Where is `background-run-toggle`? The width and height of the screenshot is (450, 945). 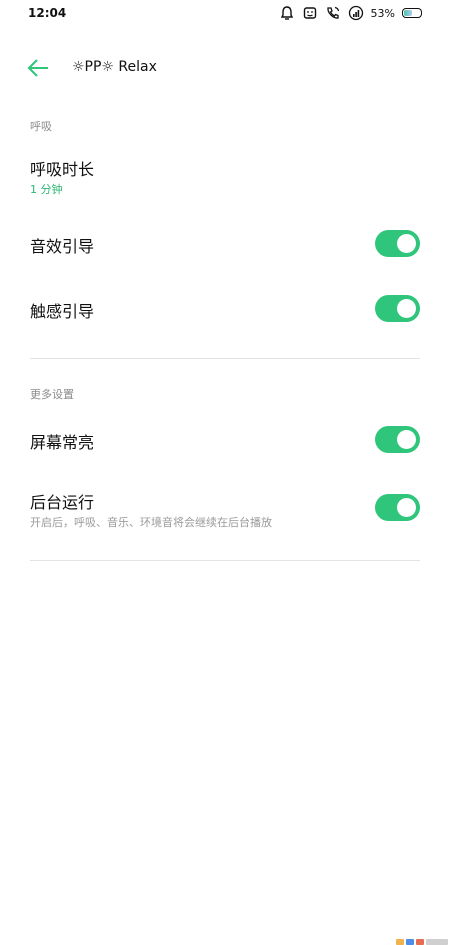
background-run-toggle is located at coordinates (397, 507).